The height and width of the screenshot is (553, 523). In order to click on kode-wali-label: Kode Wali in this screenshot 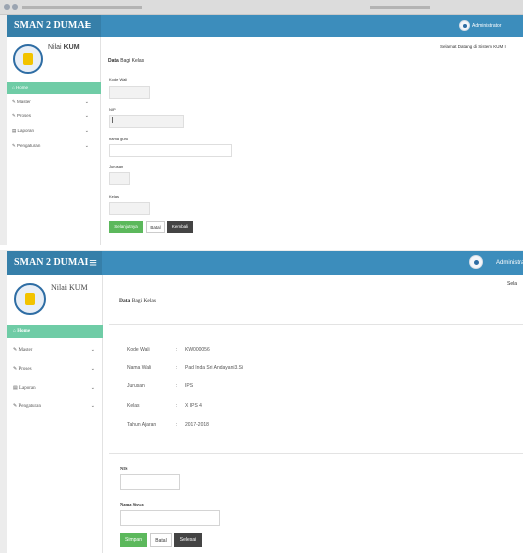, I will do `click(118, 79)`.